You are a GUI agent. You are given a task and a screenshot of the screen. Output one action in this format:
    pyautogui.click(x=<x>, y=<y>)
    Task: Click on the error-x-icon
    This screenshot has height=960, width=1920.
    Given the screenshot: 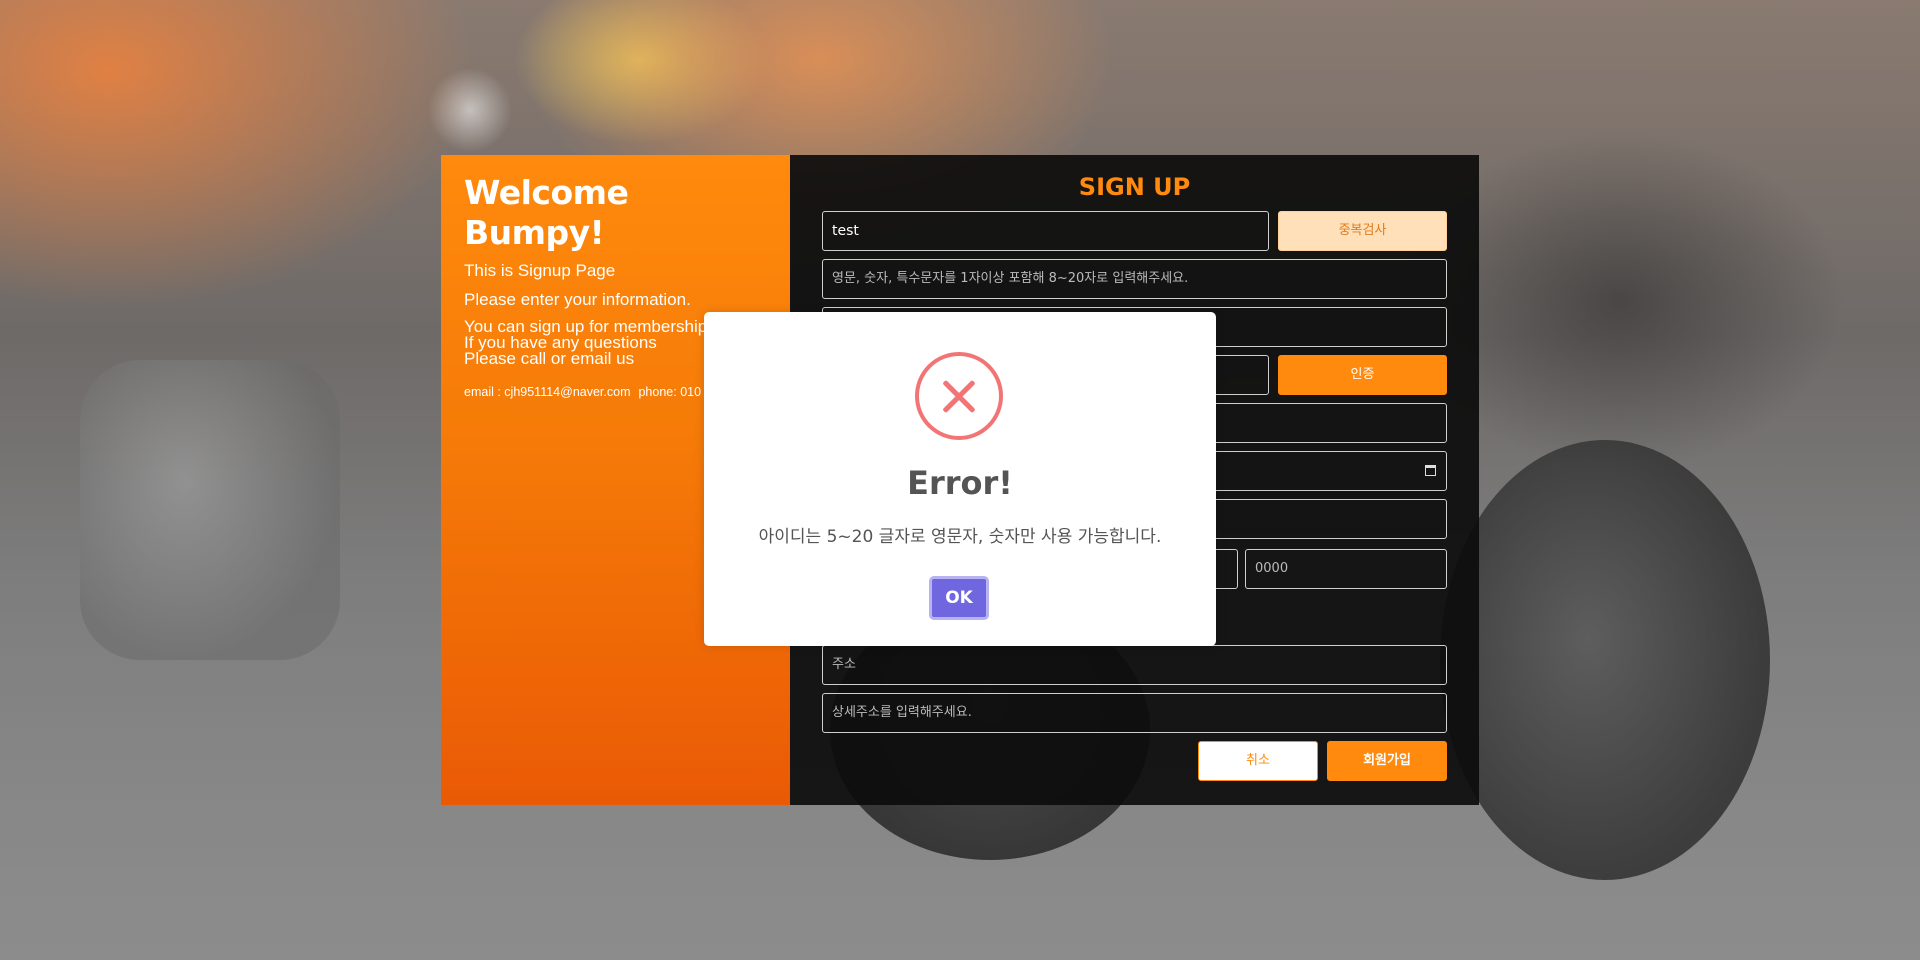 What is the action you would take?
    pyautogui.click(x=959, y=396)
    